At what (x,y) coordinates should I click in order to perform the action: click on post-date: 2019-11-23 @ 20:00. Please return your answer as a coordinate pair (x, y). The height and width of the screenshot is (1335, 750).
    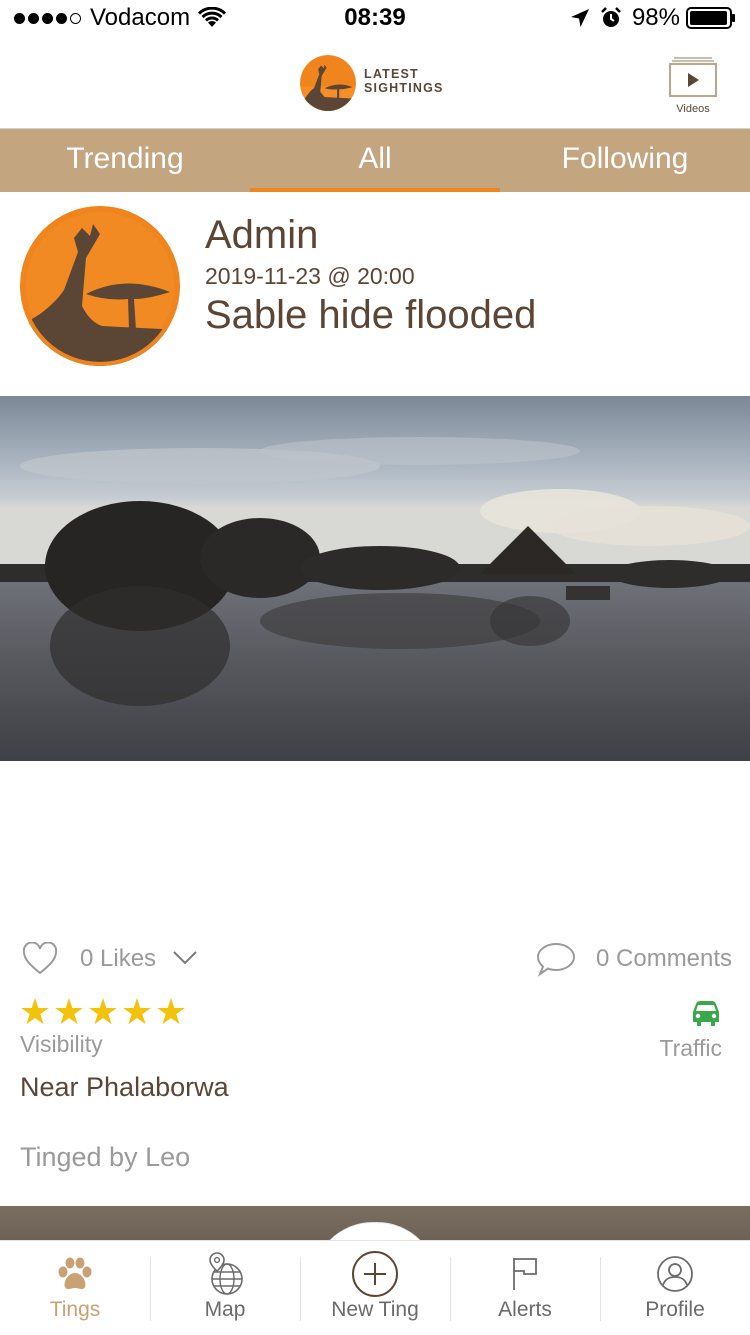
    Looking at the image, I should click on (310, 276).